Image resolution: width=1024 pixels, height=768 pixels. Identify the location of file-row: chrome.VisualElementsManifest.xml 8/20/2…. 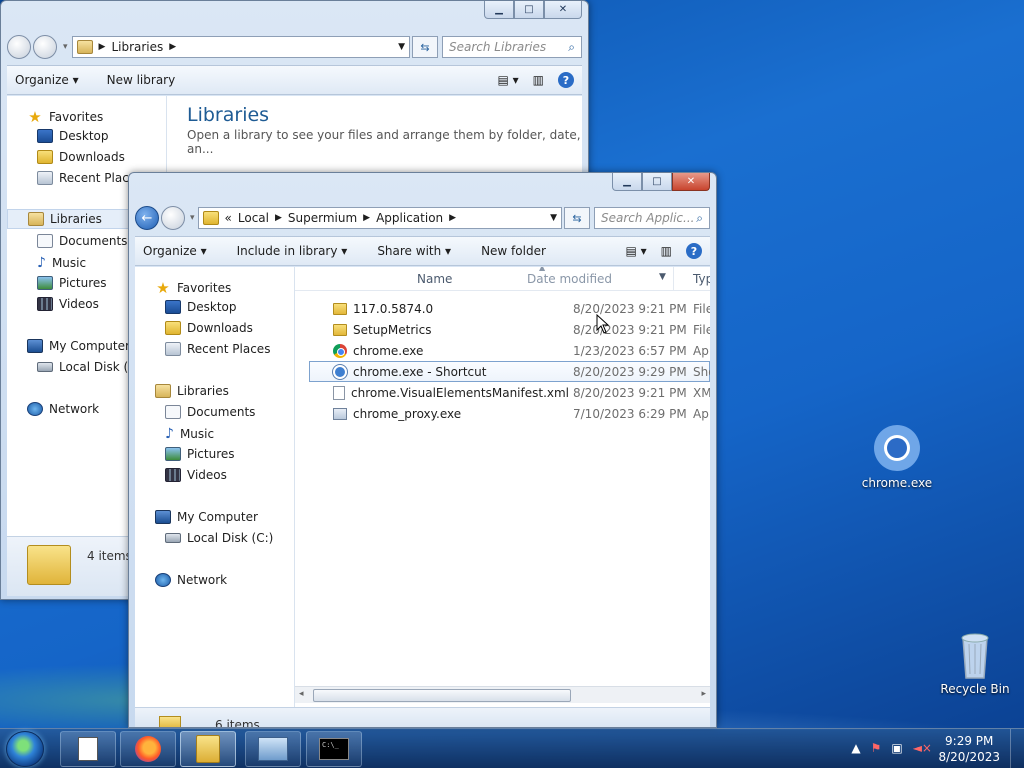
(502, 392).